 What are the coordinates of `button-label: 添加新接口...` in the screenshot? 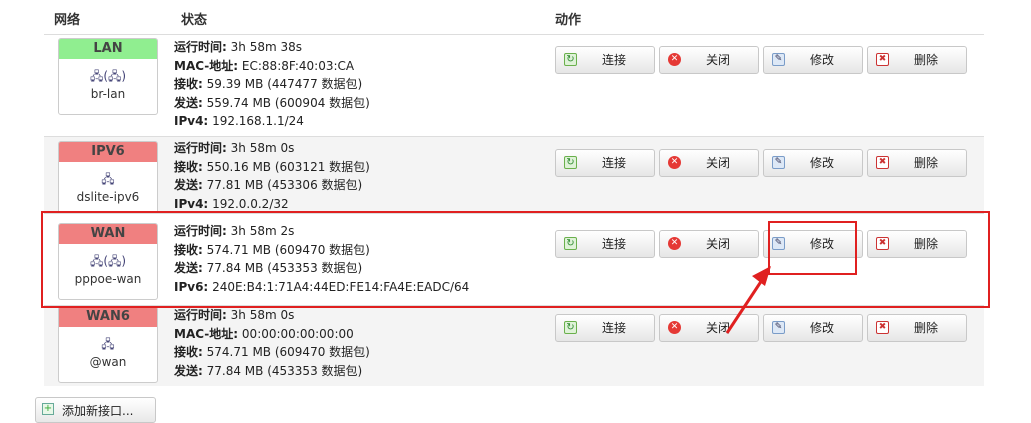 It's located at (98, 411).